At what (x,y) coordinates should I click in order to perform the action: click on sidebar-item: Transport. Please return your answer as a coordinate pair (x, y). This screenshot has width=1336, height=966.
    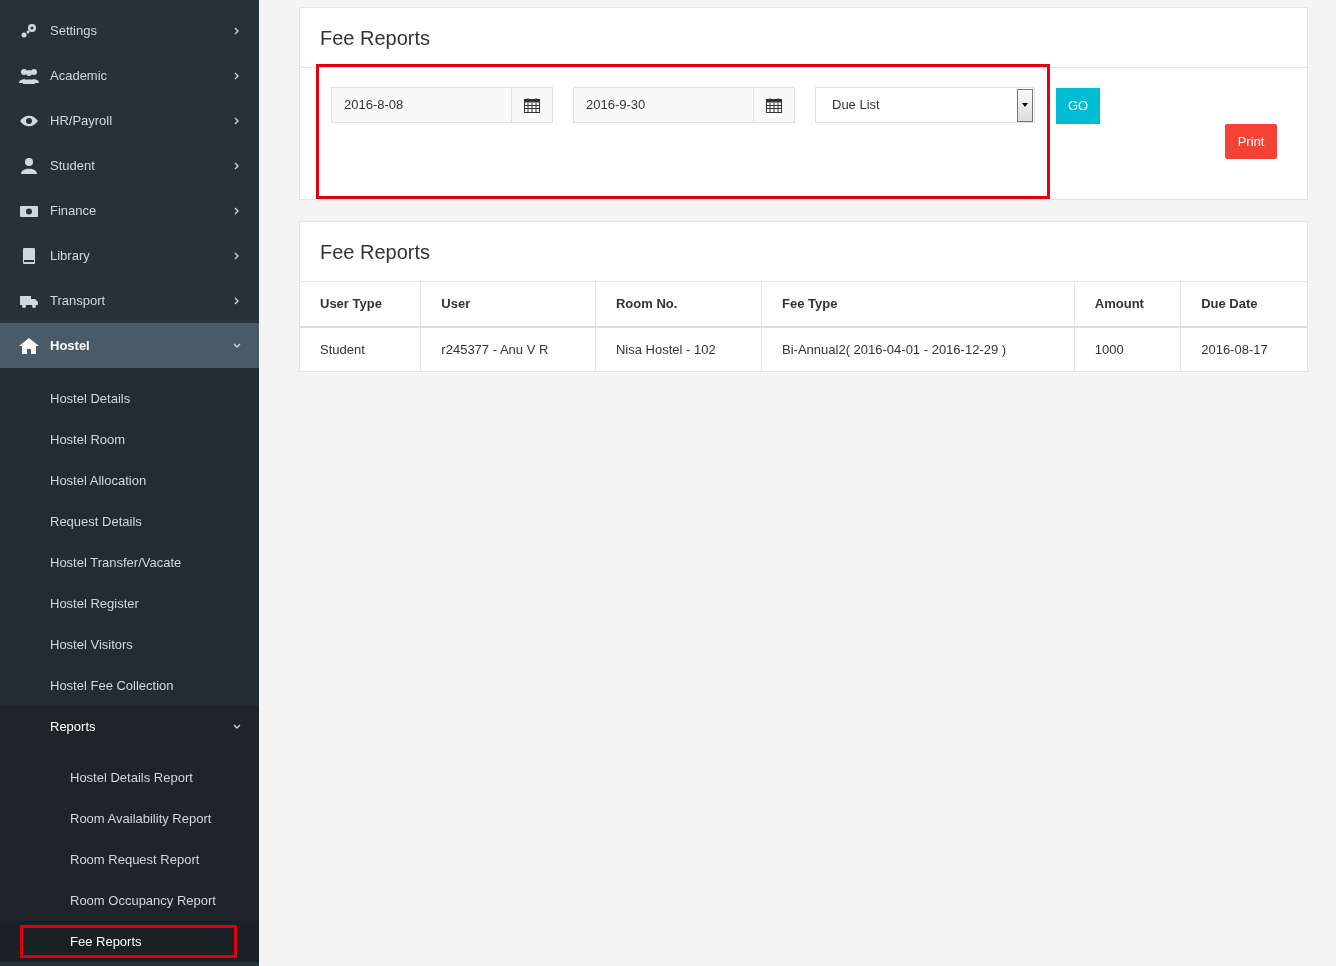
    Looking at the image, I should click on (129, 300).